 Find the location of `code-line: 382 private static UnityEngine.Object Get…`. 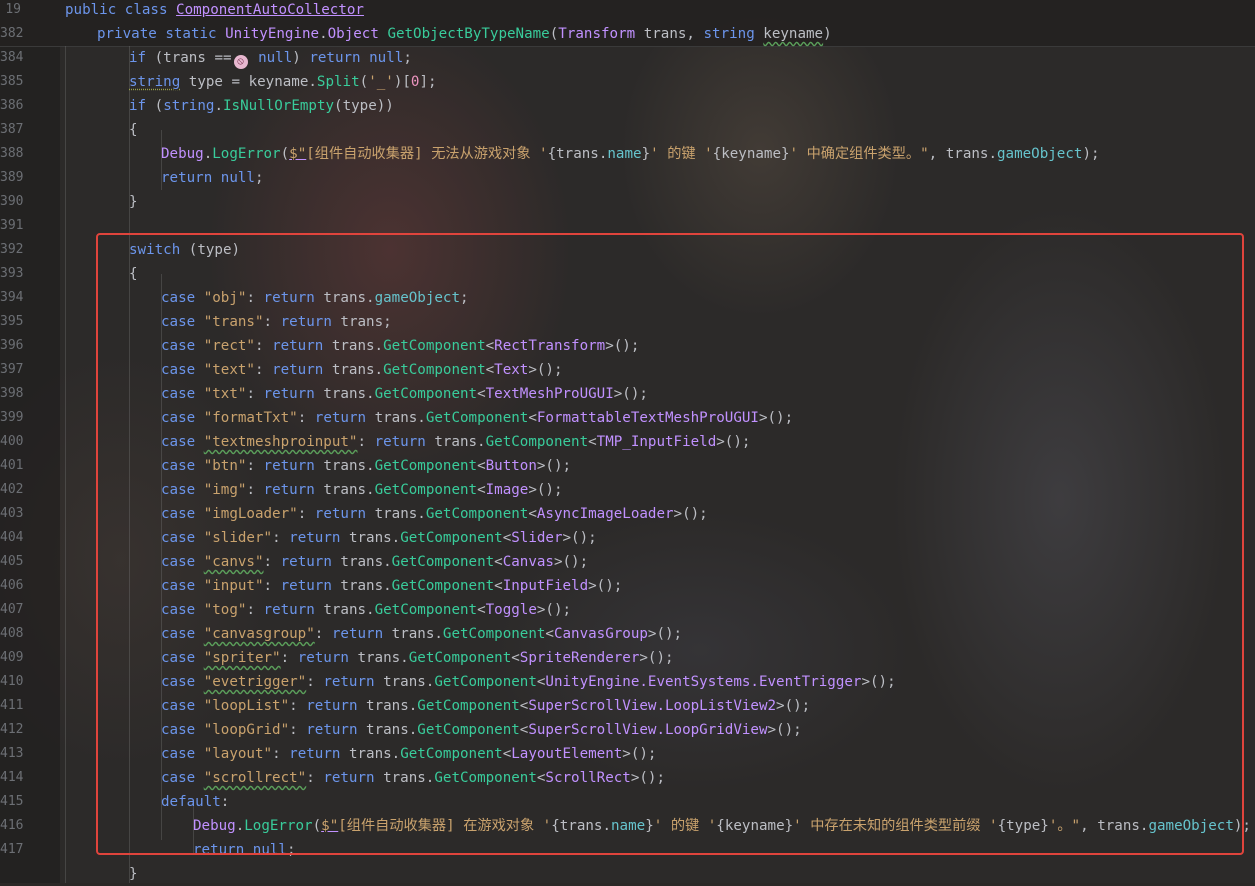

code-line: 382 private static UnityEngine.Object Get… is located at coordinates (627, 34).